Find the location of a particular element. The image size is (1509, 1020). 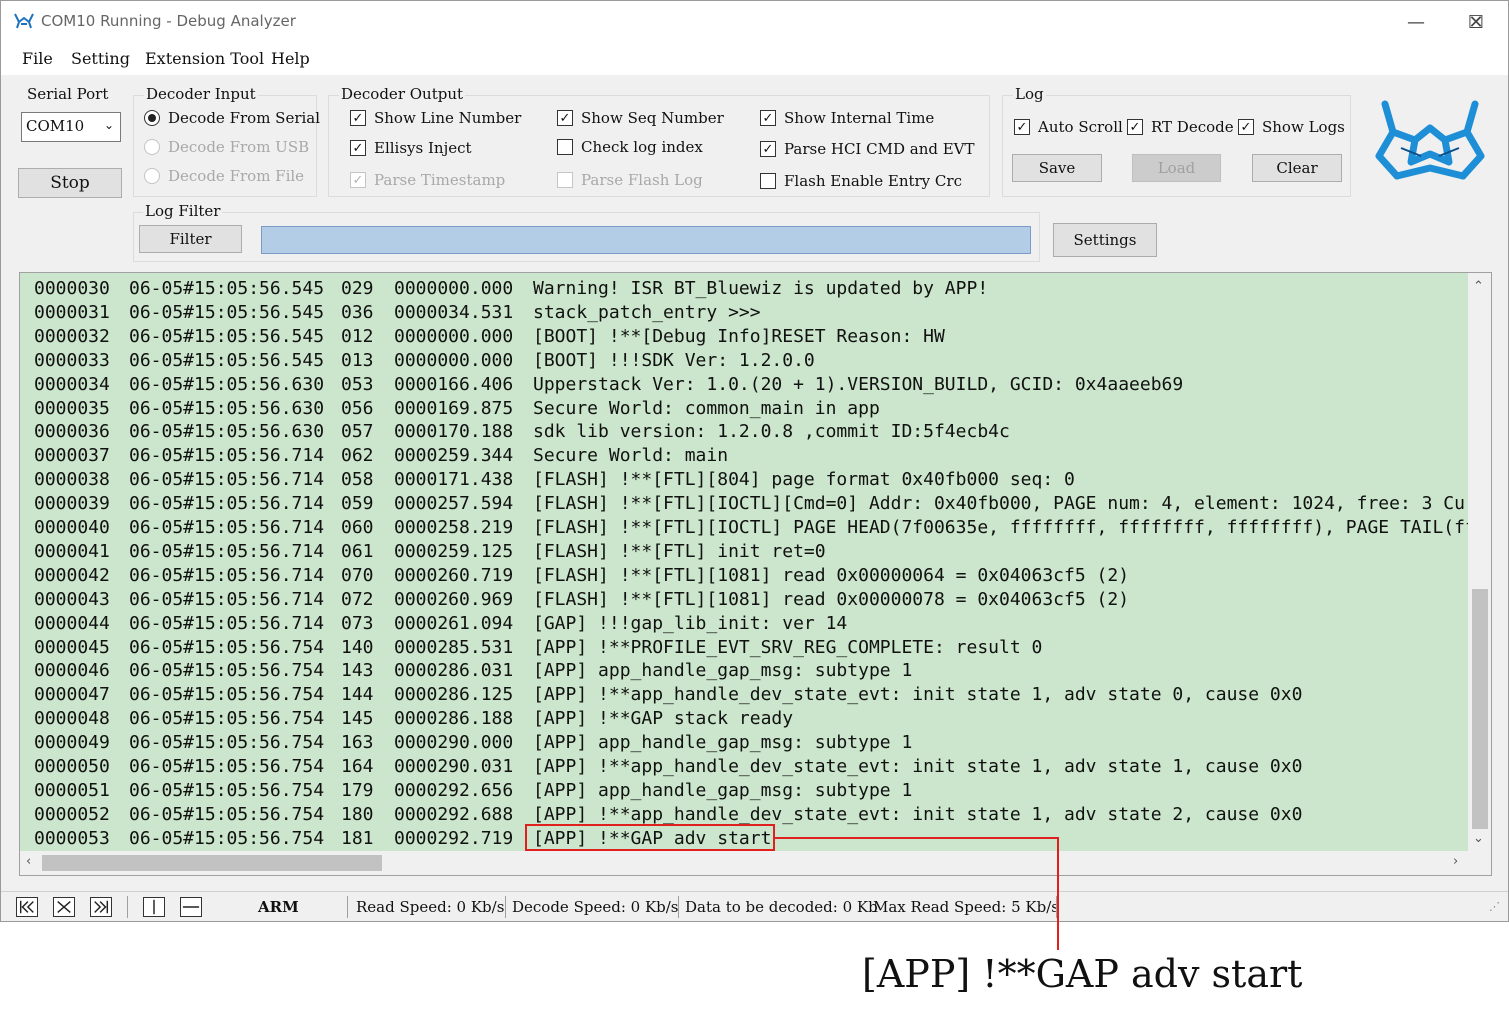

stop-button: Stop is located at coordinates (70, 183).